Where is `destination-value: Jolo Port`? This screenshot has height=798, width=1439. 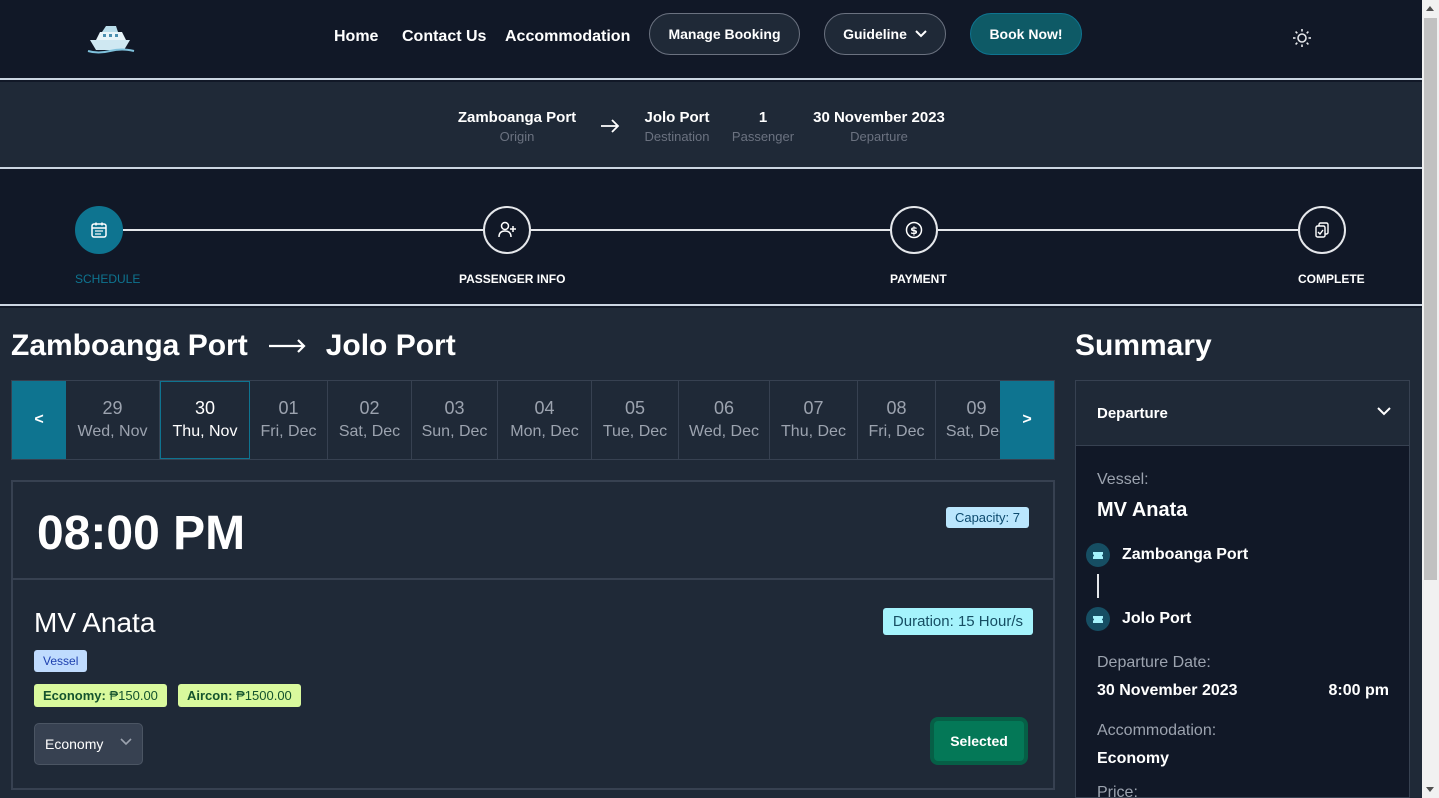 destination-value: Jolo Port is located at coordinates (677, 117).